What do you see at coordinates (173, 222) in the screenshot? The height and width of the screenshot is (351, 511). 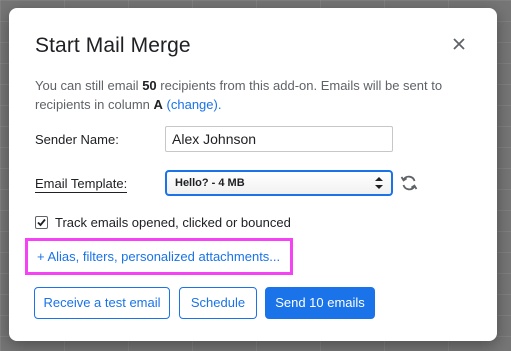 I see `track-emails-label: Track emails opened, clicked or bounced` at bounding box center [173, 222].